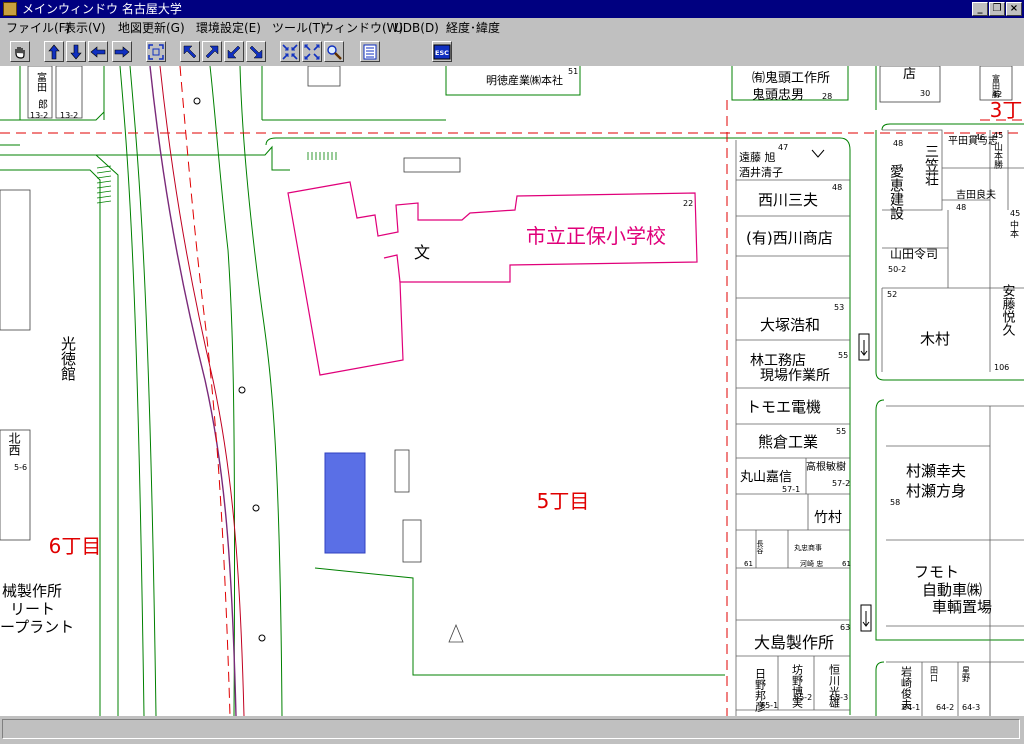 The image size is (1024, 744). I want to click on svg-text: 山本勝, so click(997, 156).